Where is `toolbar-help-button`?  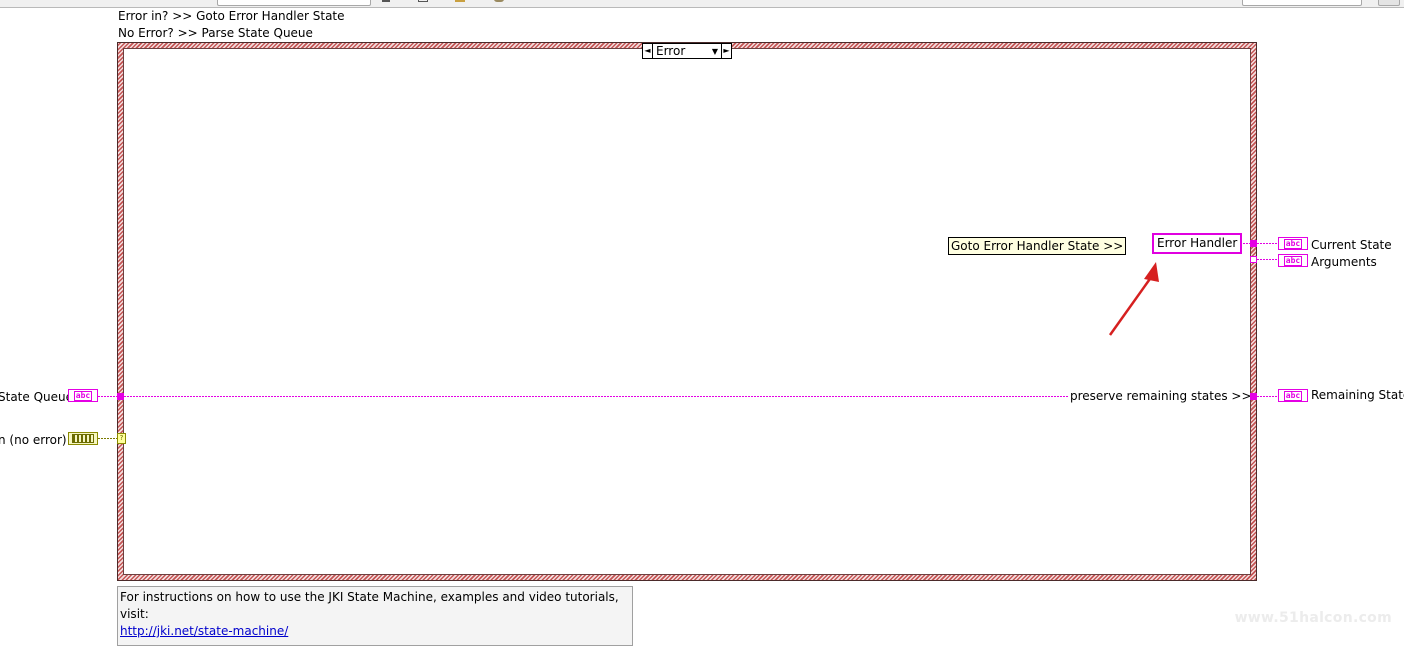
toolbar-help-button is located at coordinates (1389, 3).